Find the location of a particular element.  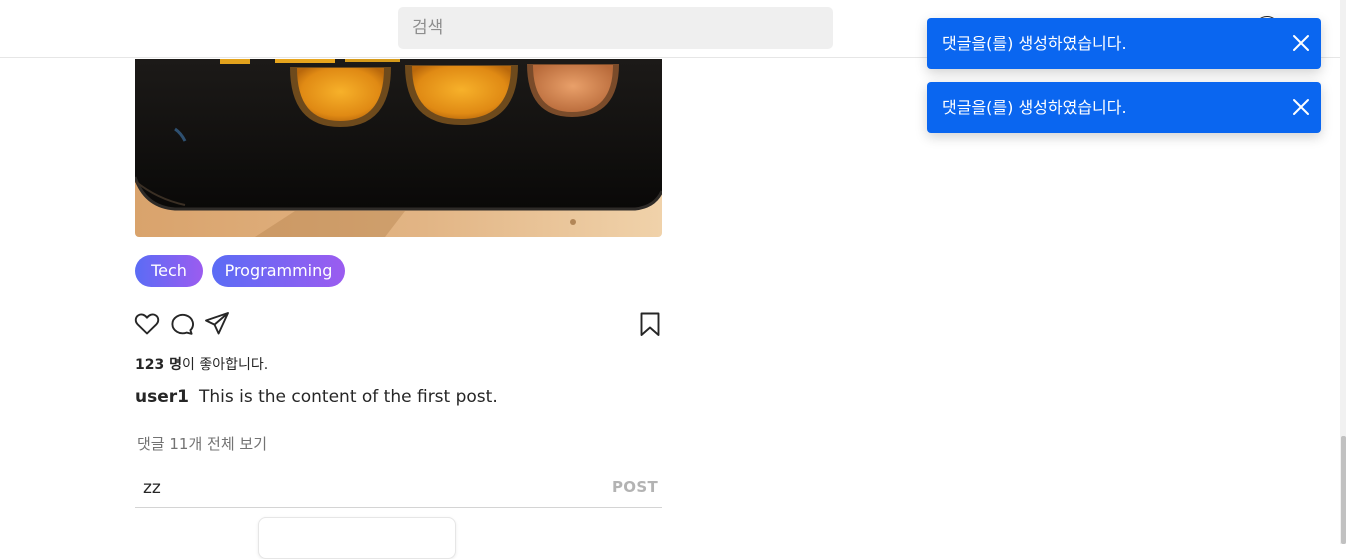

post-content-text: This is the content of the first post. is located at coordinates (348, 397).